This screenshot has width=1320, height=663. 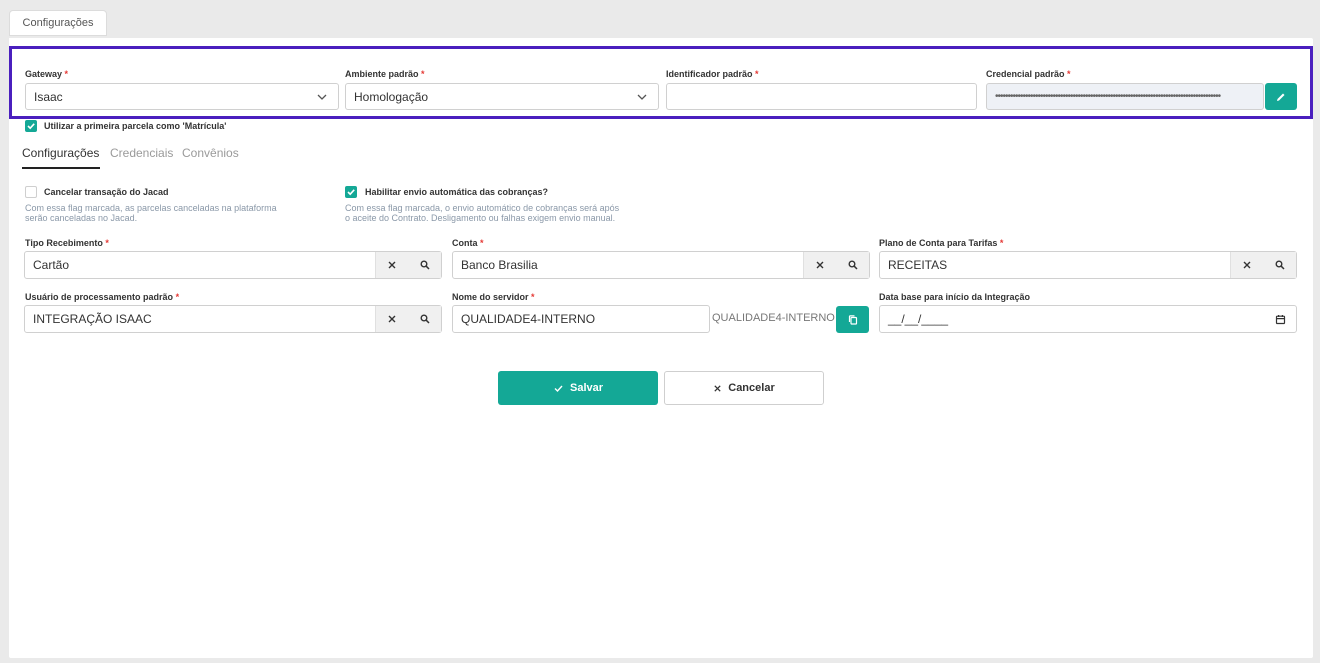 What do you see at coordinates (391, 96) in the screenshot?
I see `ambiente-value: Homologação` at bounding box center [391, 96].